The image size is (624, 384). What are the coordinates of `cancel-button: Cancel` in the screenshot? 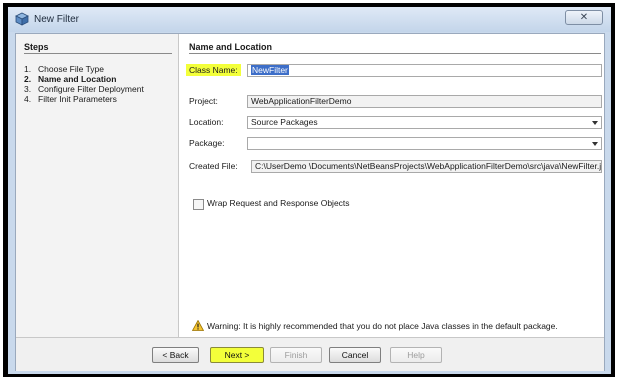 It's located at (355, 355).